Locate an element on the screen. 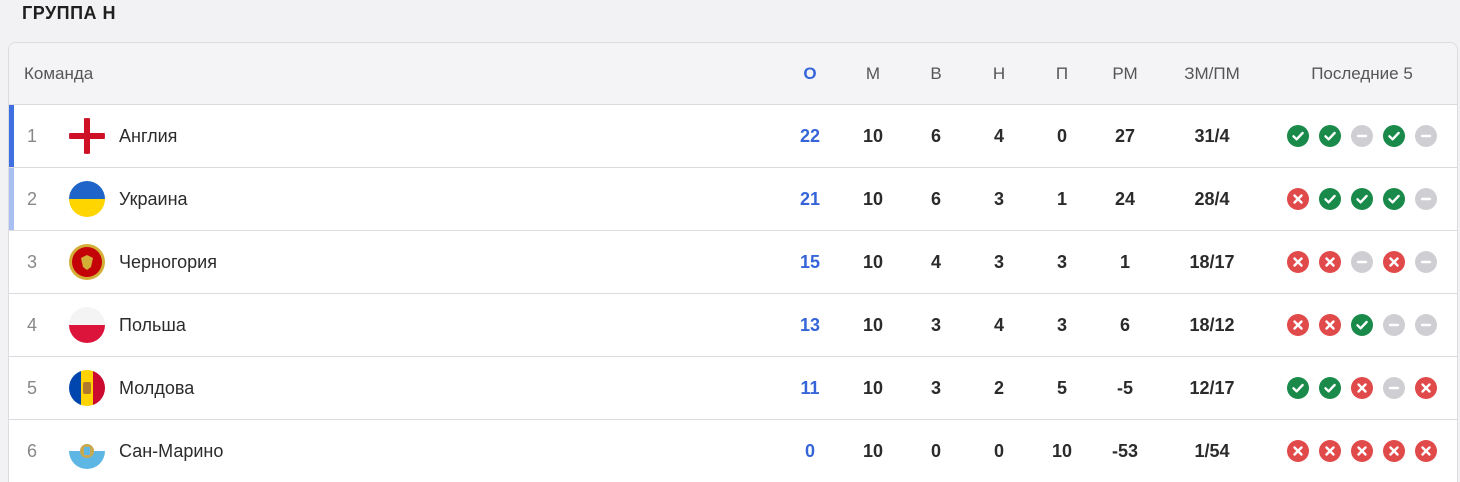 The image size is (1460, 482). won-value: 3 is located at coordinates (935, 387).